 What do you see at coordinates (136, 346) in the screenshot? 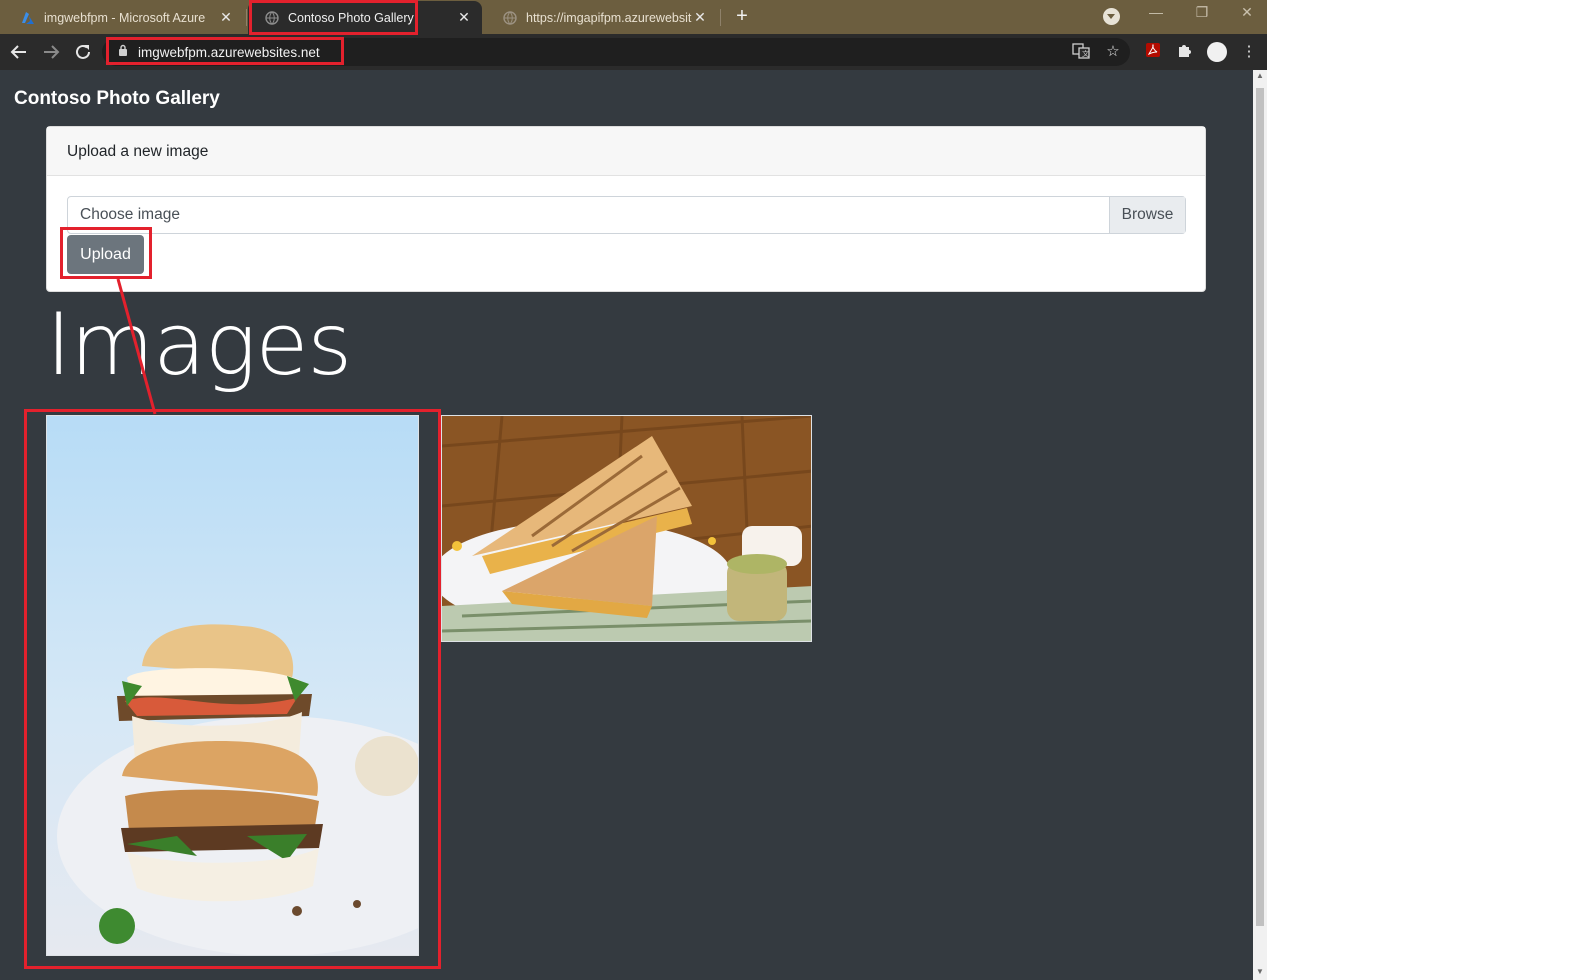
I see `annotation-connector-line` at bounding box center [136, 346].